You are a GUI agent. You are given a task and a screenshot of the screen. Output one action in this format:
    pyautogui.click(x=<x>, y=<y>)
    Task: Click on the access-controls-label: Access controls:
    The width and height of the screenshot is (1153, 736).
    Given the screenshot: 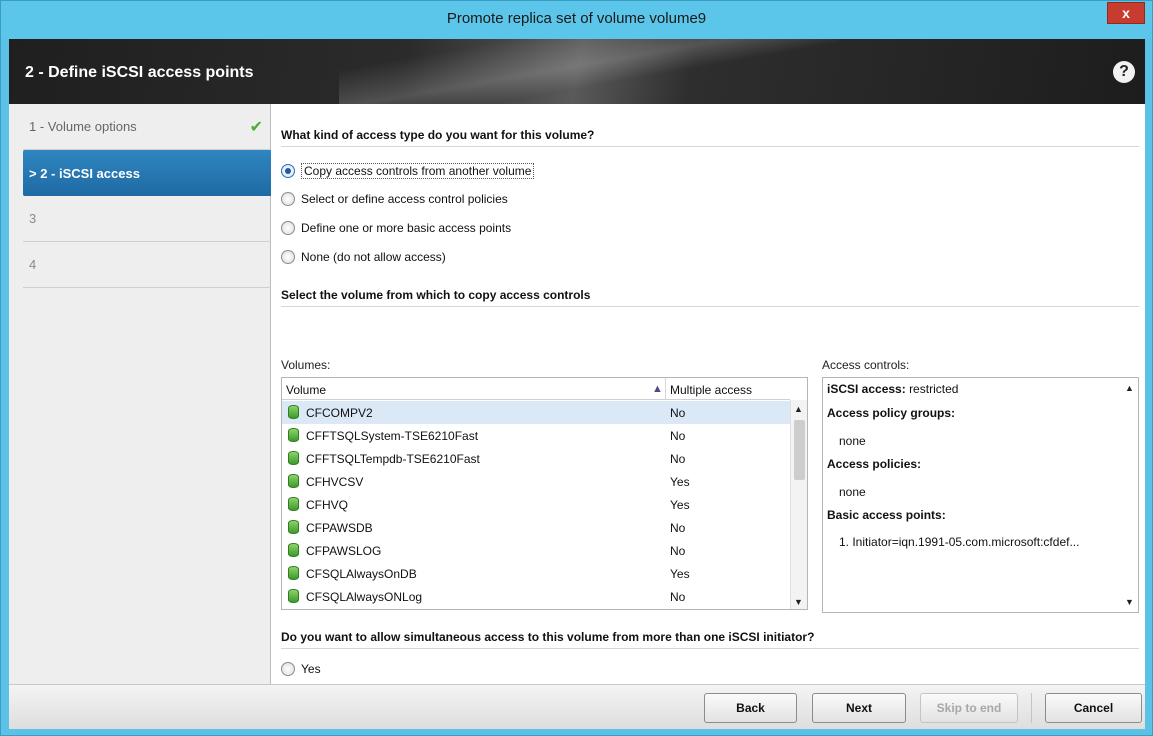 What is the action you would take?
    pyautogui.click(x=866, y=365)
    